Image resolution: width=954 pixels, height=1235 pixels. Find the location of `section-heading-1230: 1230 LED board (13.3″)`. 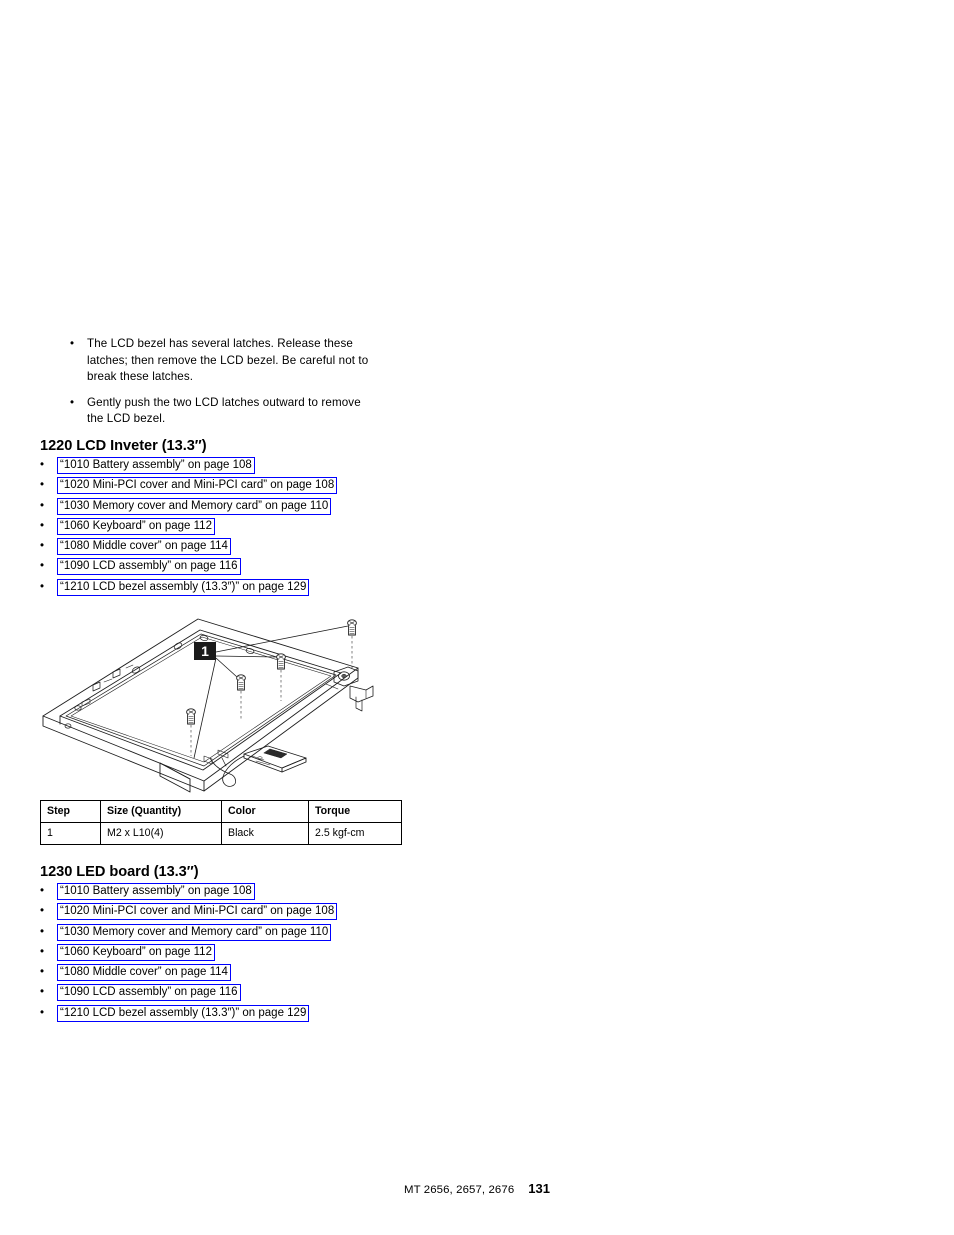

section-heading-1230: 1230 LED board (13.3″) is located at coordinates (119, 872).